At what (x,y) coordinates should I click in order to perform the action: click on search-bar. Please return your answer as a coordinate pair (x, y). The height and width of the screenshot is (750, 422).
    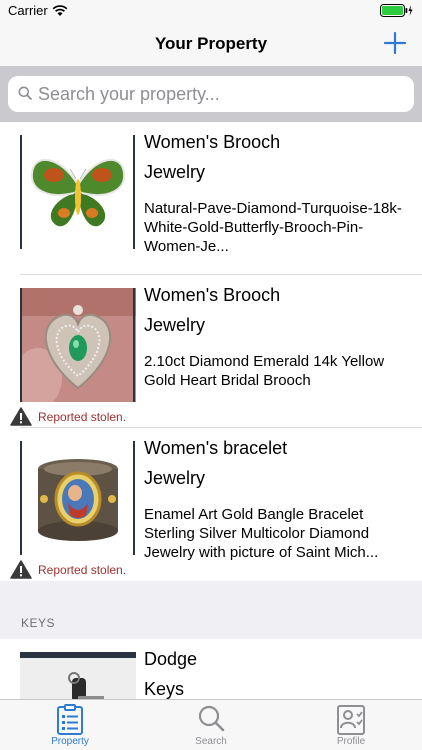
    Looking at the image, I should click on (211, 94).